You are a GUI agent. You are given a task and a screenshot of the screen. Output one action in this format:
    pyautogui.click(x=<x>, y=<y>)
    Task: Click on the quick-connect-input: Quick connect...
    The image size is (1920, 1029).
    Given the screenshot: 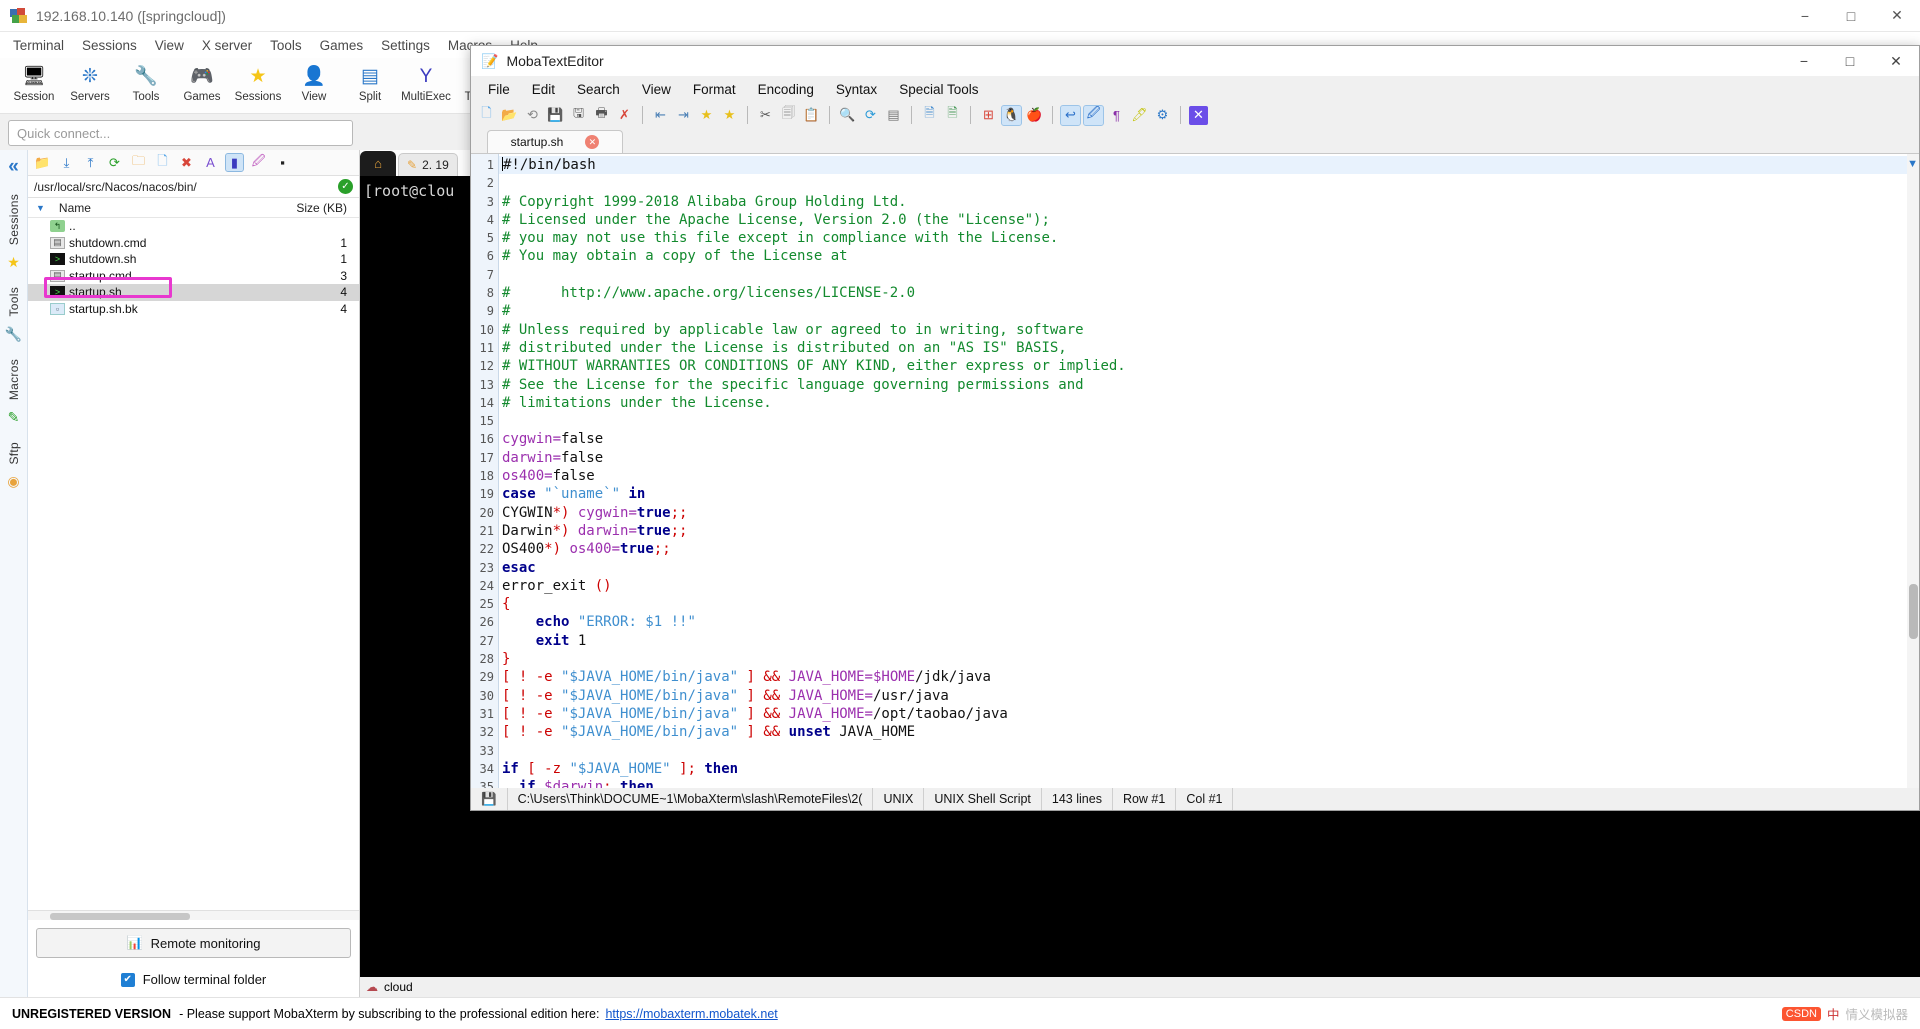 What is the action you would take?
    pyautogui.click(x=180, y=133)
    